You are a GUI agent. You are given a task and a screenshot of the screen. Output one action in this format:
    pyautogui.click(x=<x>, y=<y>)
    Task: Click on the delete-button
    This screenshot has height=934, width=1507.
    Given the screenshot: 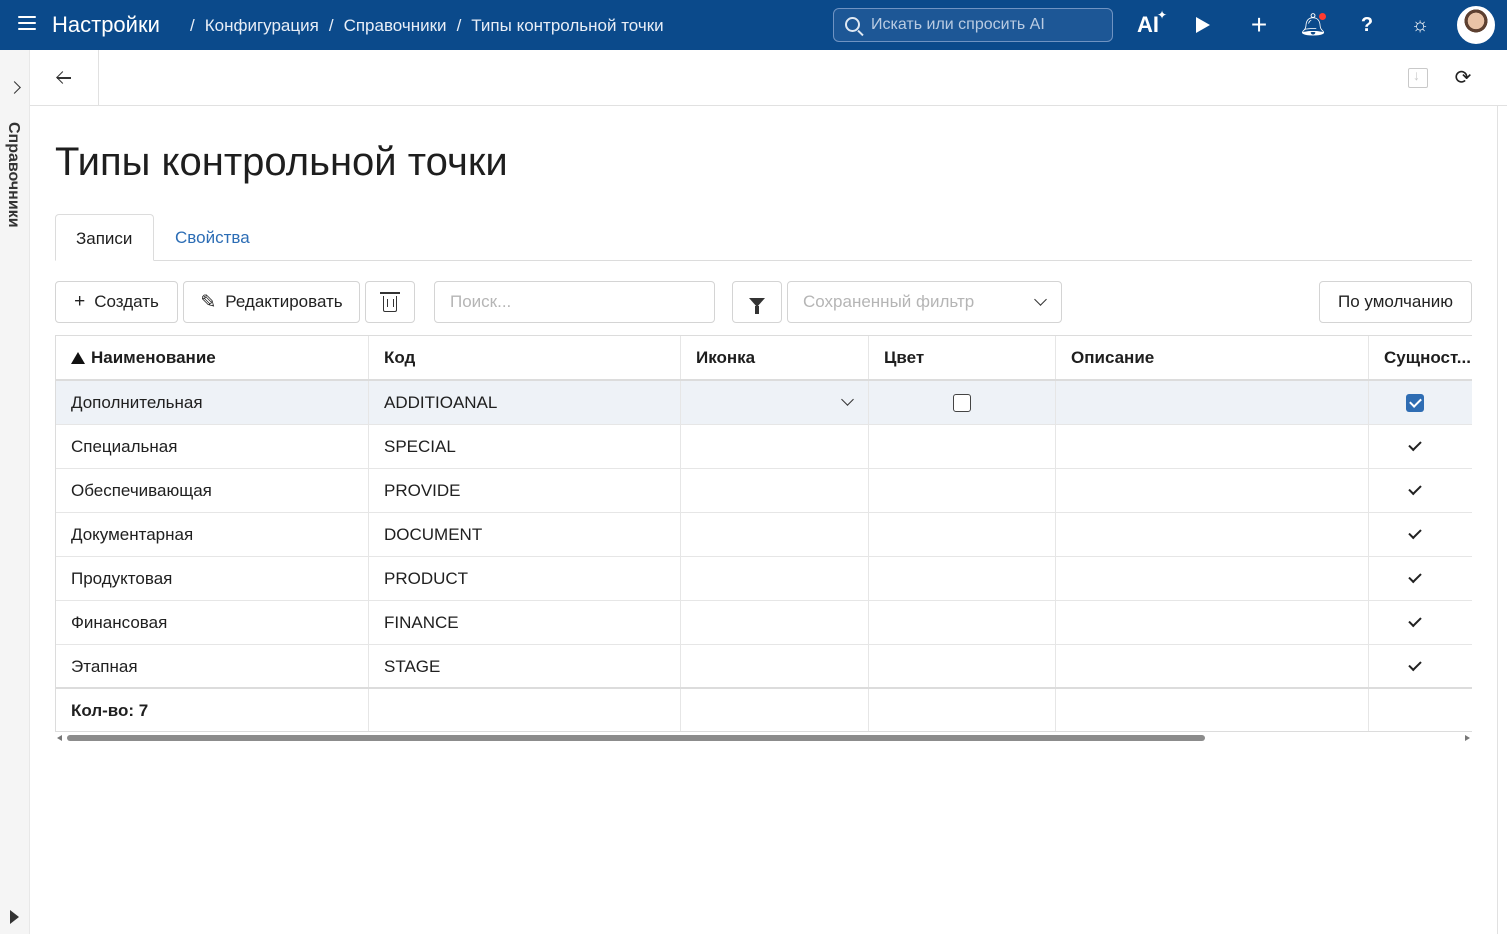 What is the action you would take?
    pyautogui.click(x=390, y=302)
    